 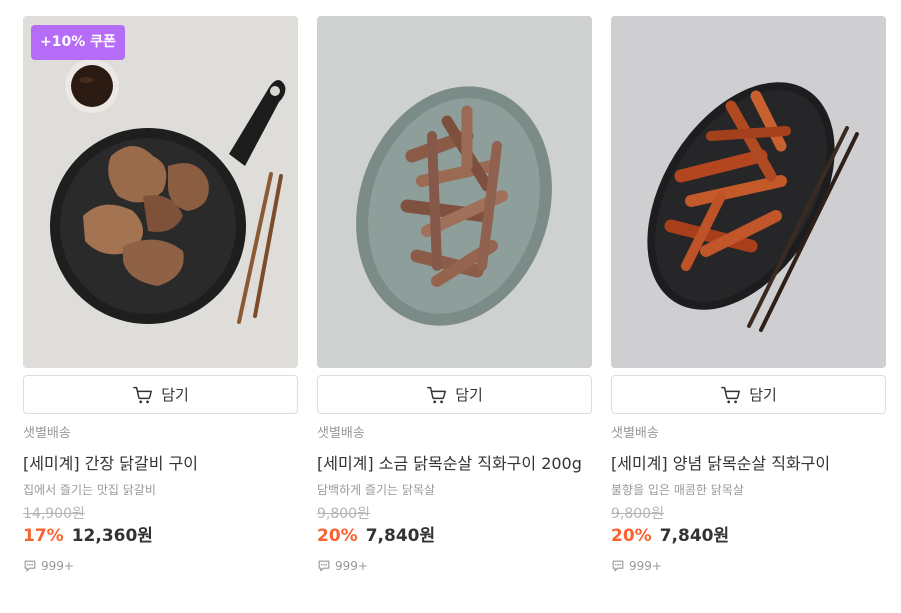 I want to click on product-description: 불향을 입은 매콤한 닭목살, so click(x=677, y=490).